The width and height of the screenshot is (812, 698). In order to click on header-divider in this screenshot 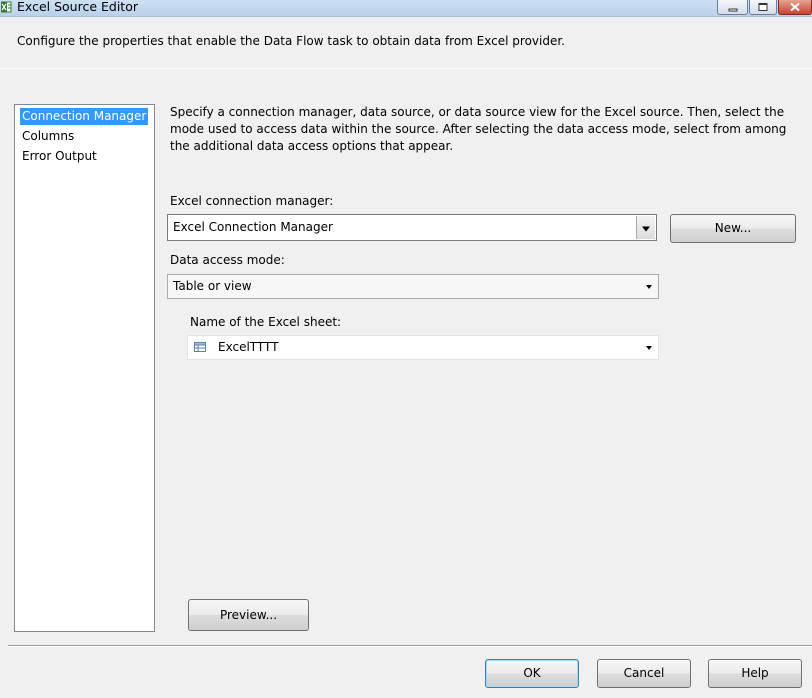, I will do `click(406, 69)`.